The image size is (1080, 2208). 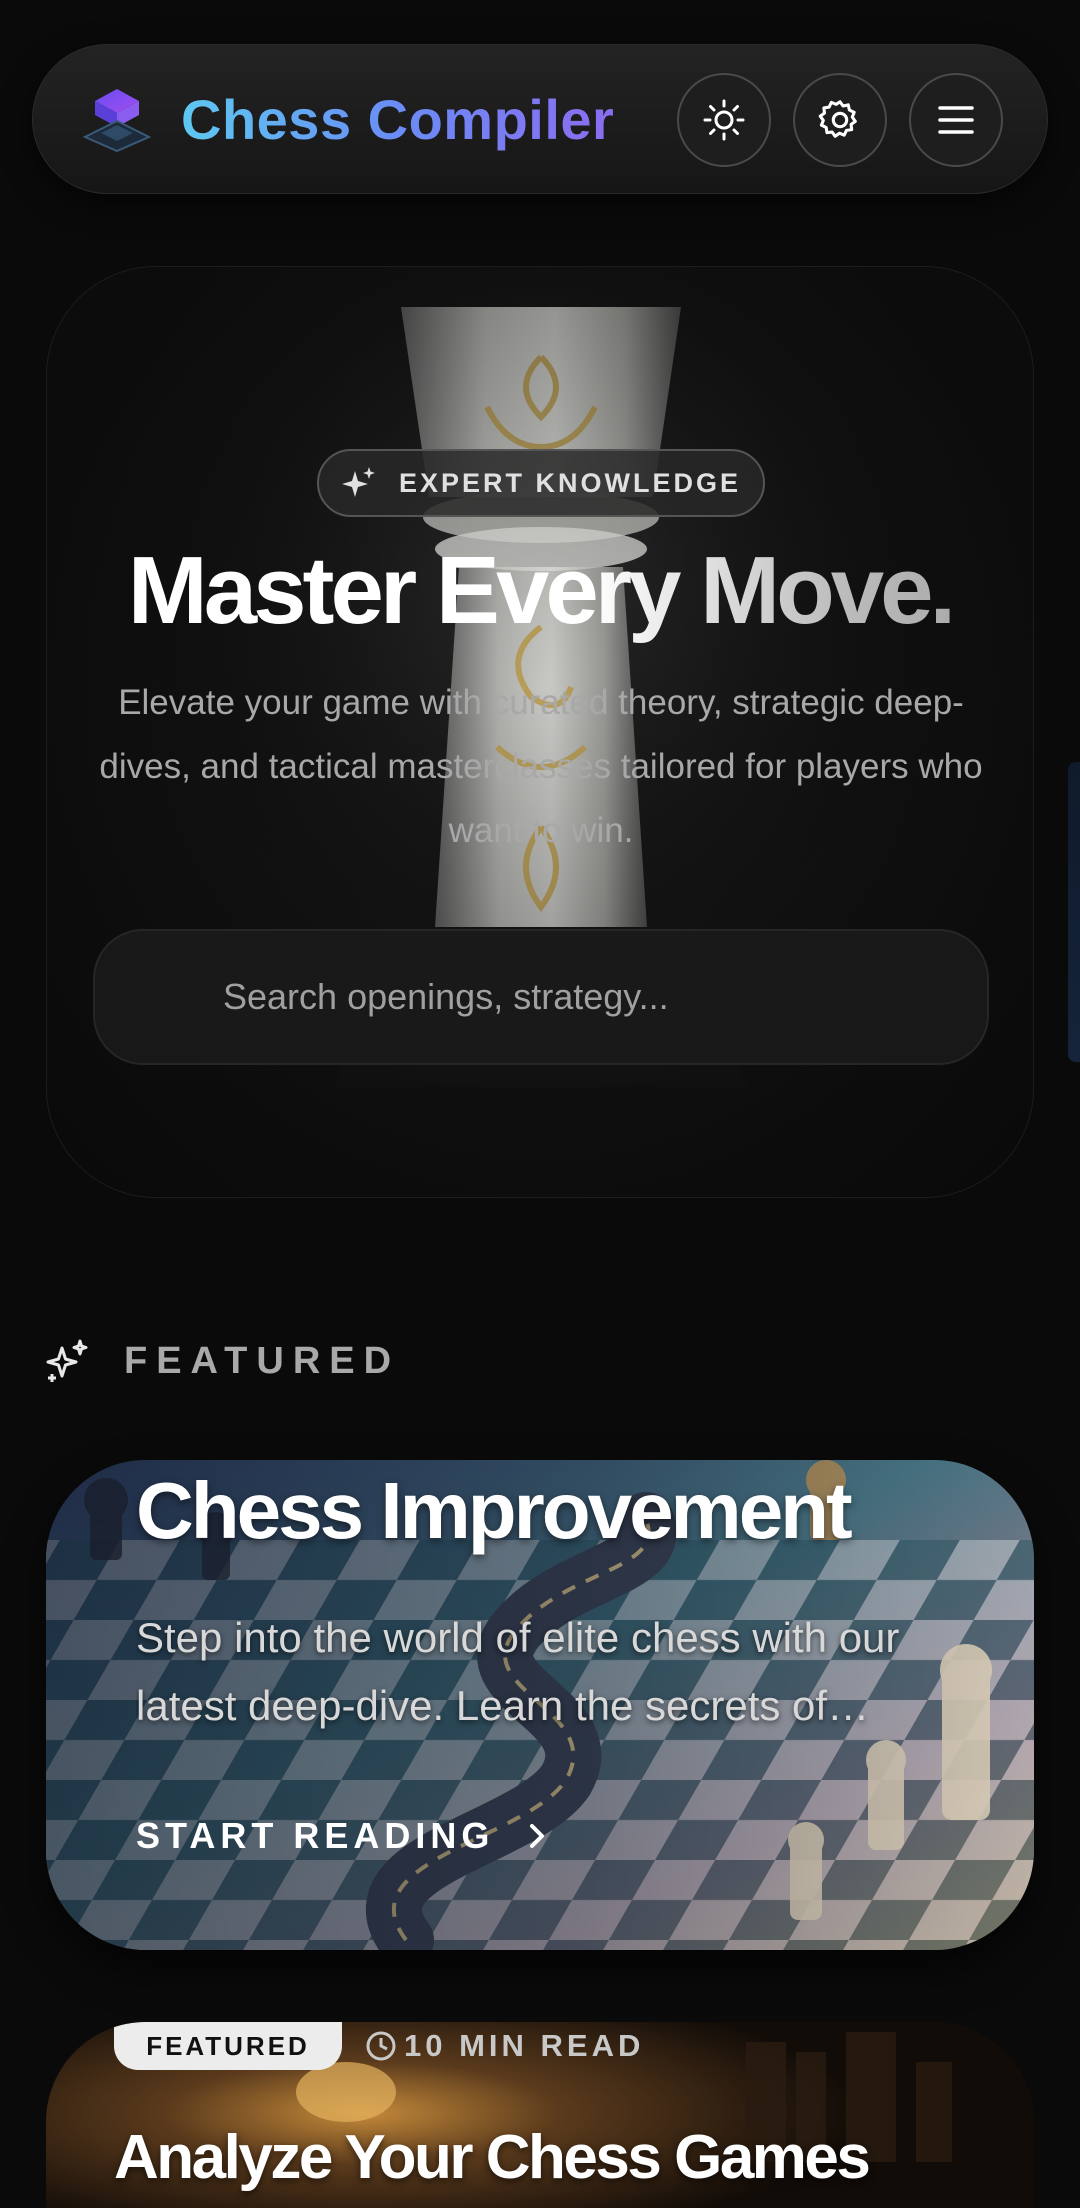 I want to click on cube-logo-icon, so click(x=117, y=120).